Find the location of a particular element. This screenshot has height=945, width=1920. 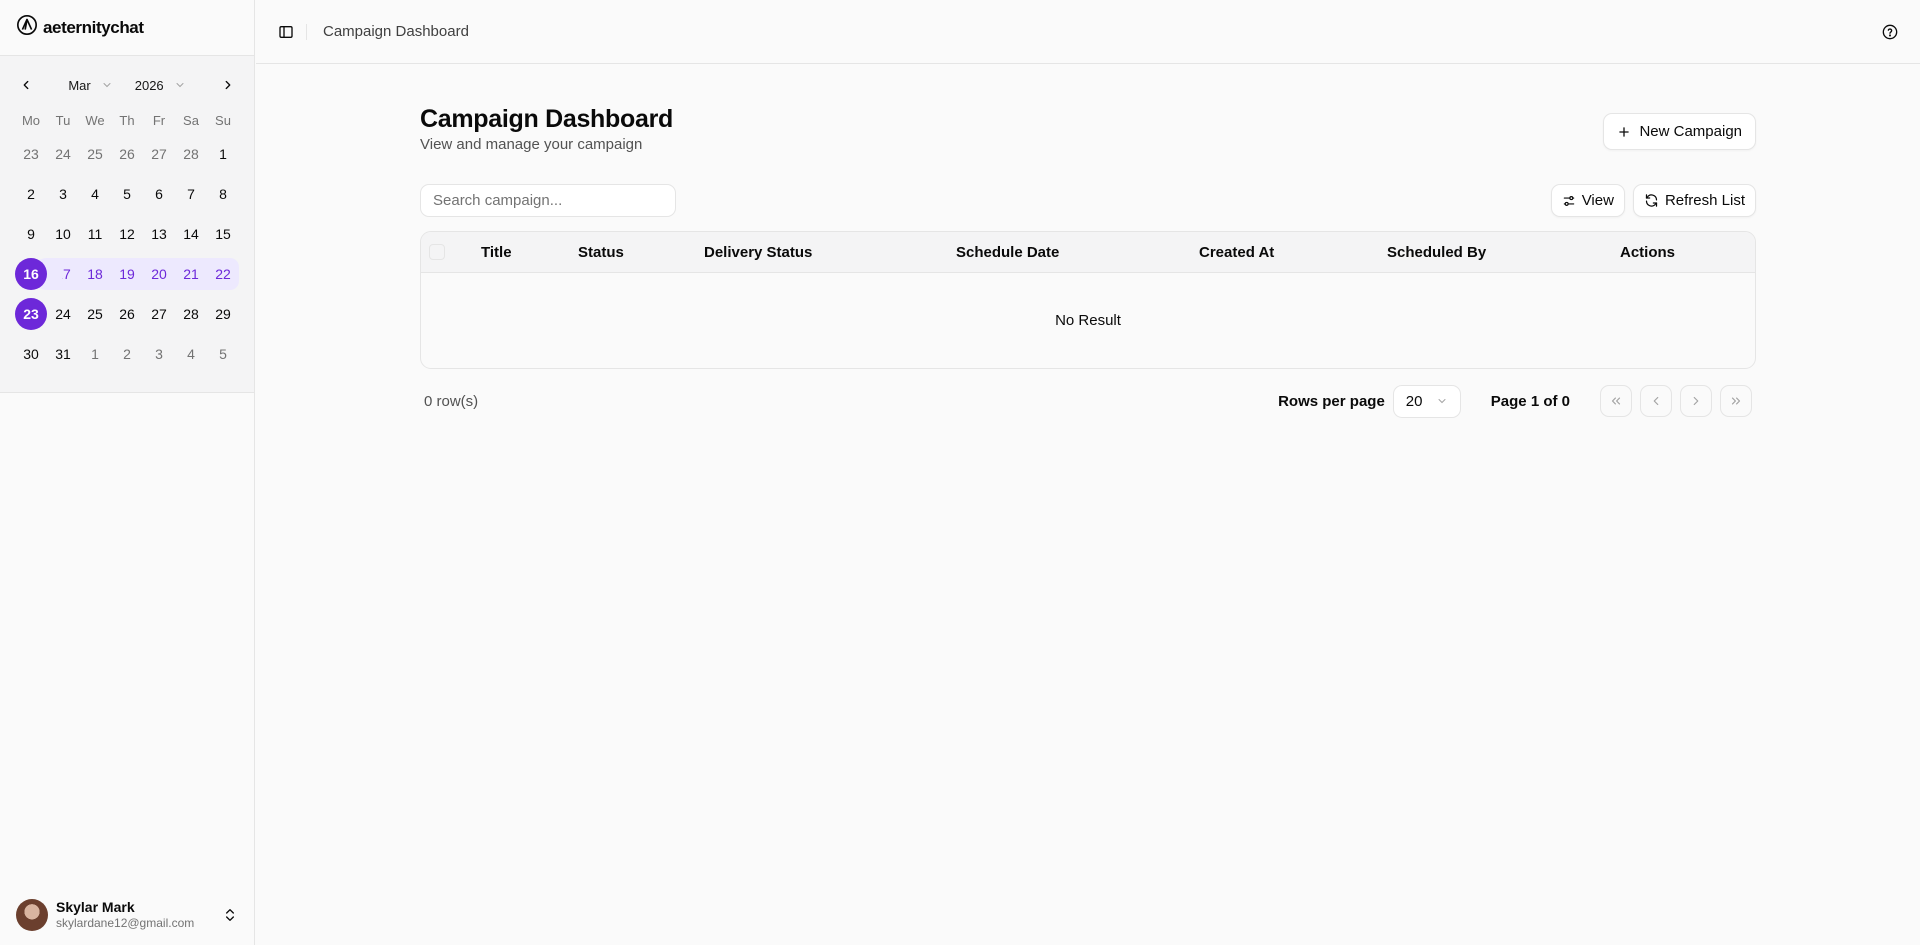

view-button: View is located at coordinates (1587, 200).